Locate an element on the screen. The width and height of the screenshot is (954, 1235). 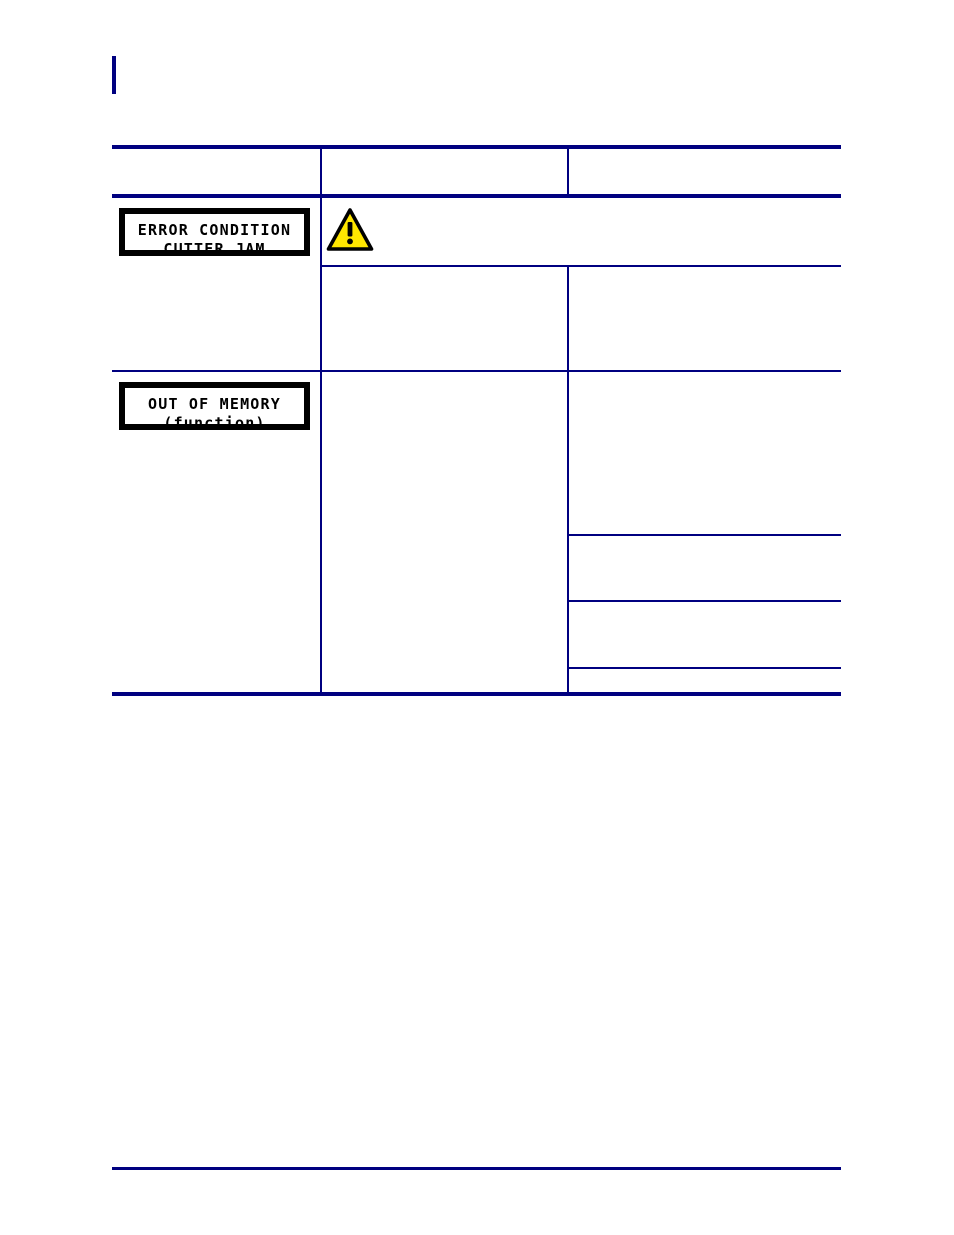
column-header-solution is located at coordinates (705, 171).